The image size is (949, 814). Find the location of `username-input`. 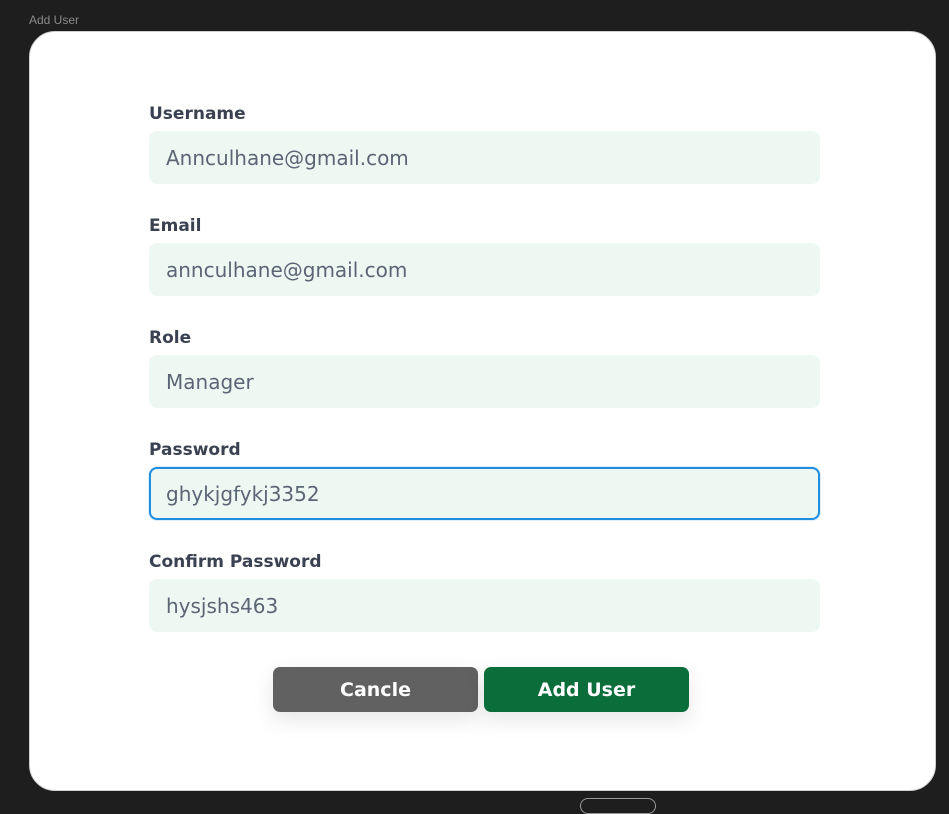

username-input is located at coordinates (484, 157).